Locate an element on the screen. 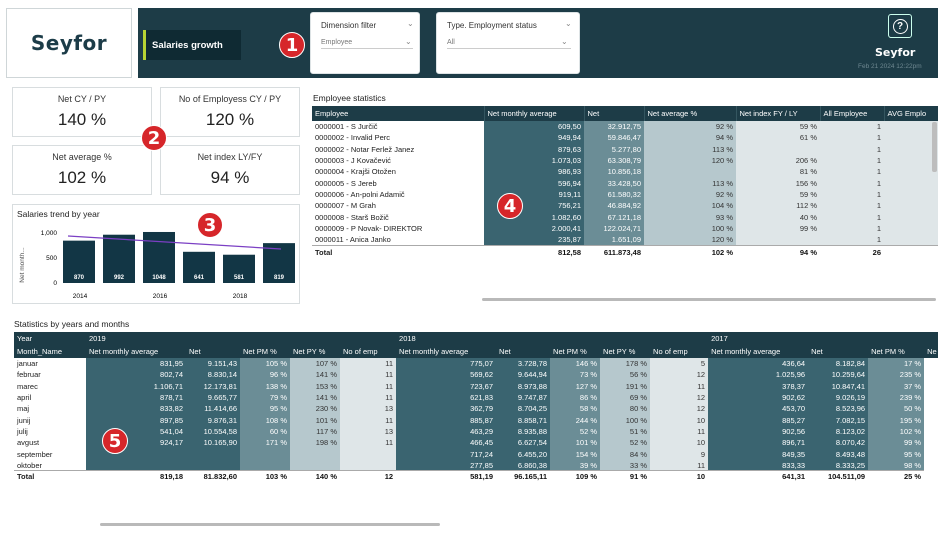 The width and height of the screenshot is (941, 535). stats-horizontal-scrollbar is located at coordinates (270, 524).